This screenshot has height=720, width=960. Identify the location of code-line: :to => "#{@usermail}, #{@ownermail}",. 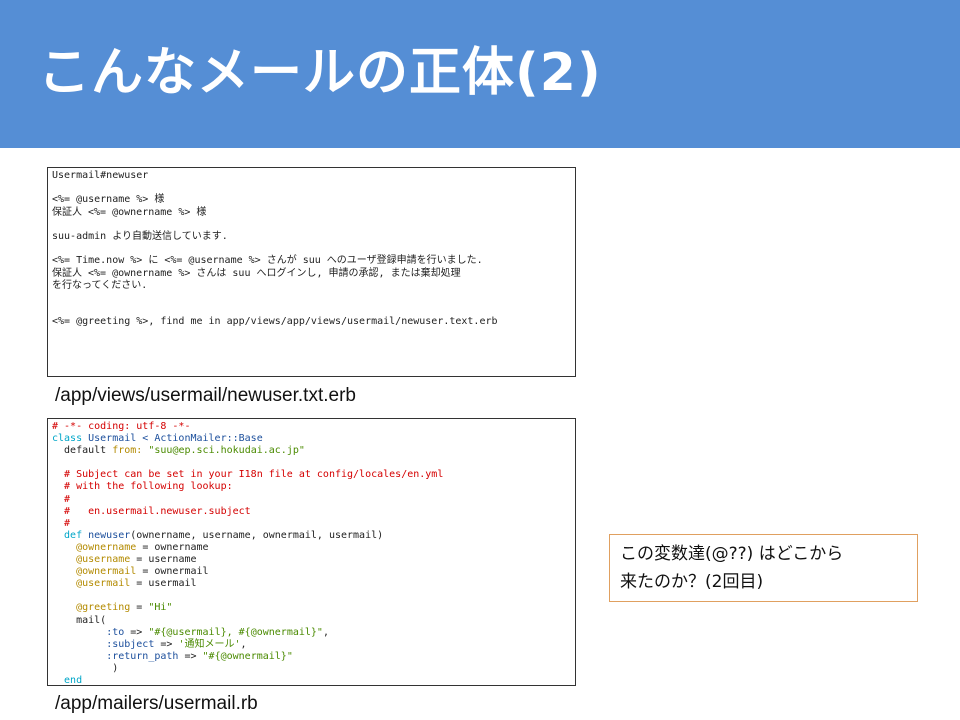
(311, 633).